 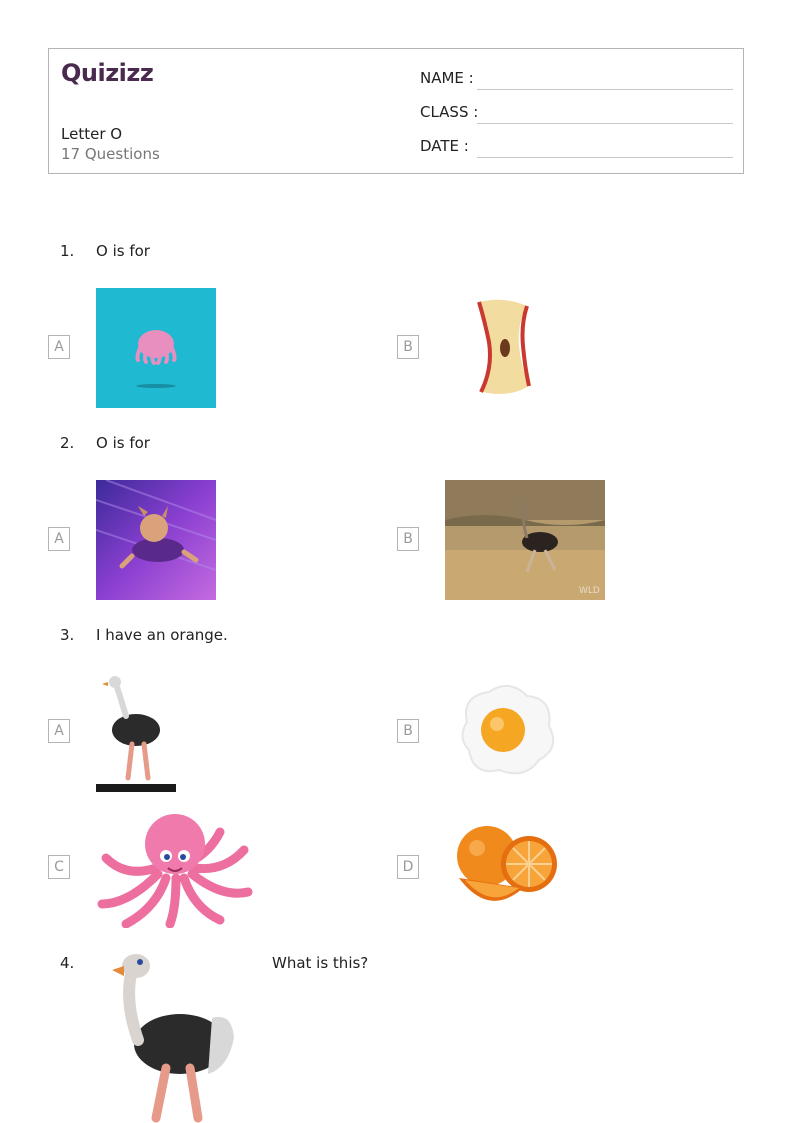 I want to click on class-line, so click(x=605, y=123).